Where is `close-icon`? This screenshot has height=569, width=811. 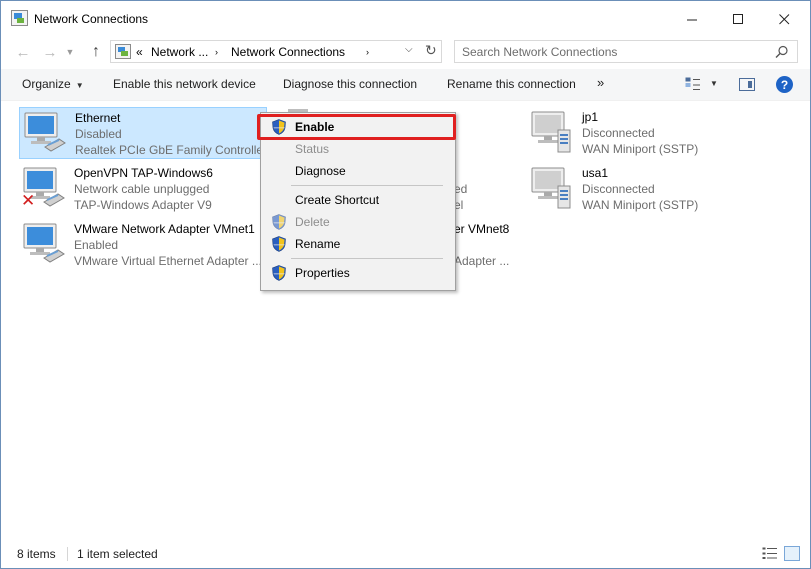
close-icon is located at coordinates (783, 18).